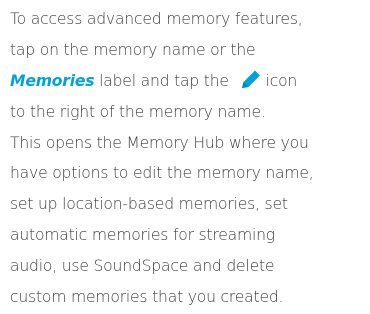 The width and height of the screenshot is (370, 314). What do you see at coordinates (52, 80) in the screenshot?
I see `memories-keyword: Memories` at bounding box center [52, 80].